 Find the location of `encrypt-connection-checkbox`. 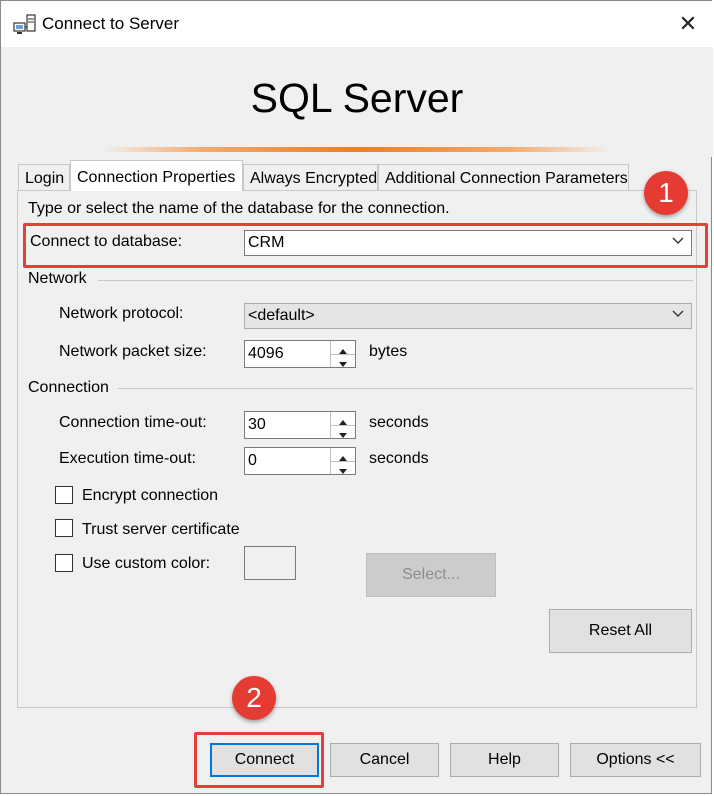

encrypt-connection-checkbox is located at coordinates (64, 495).